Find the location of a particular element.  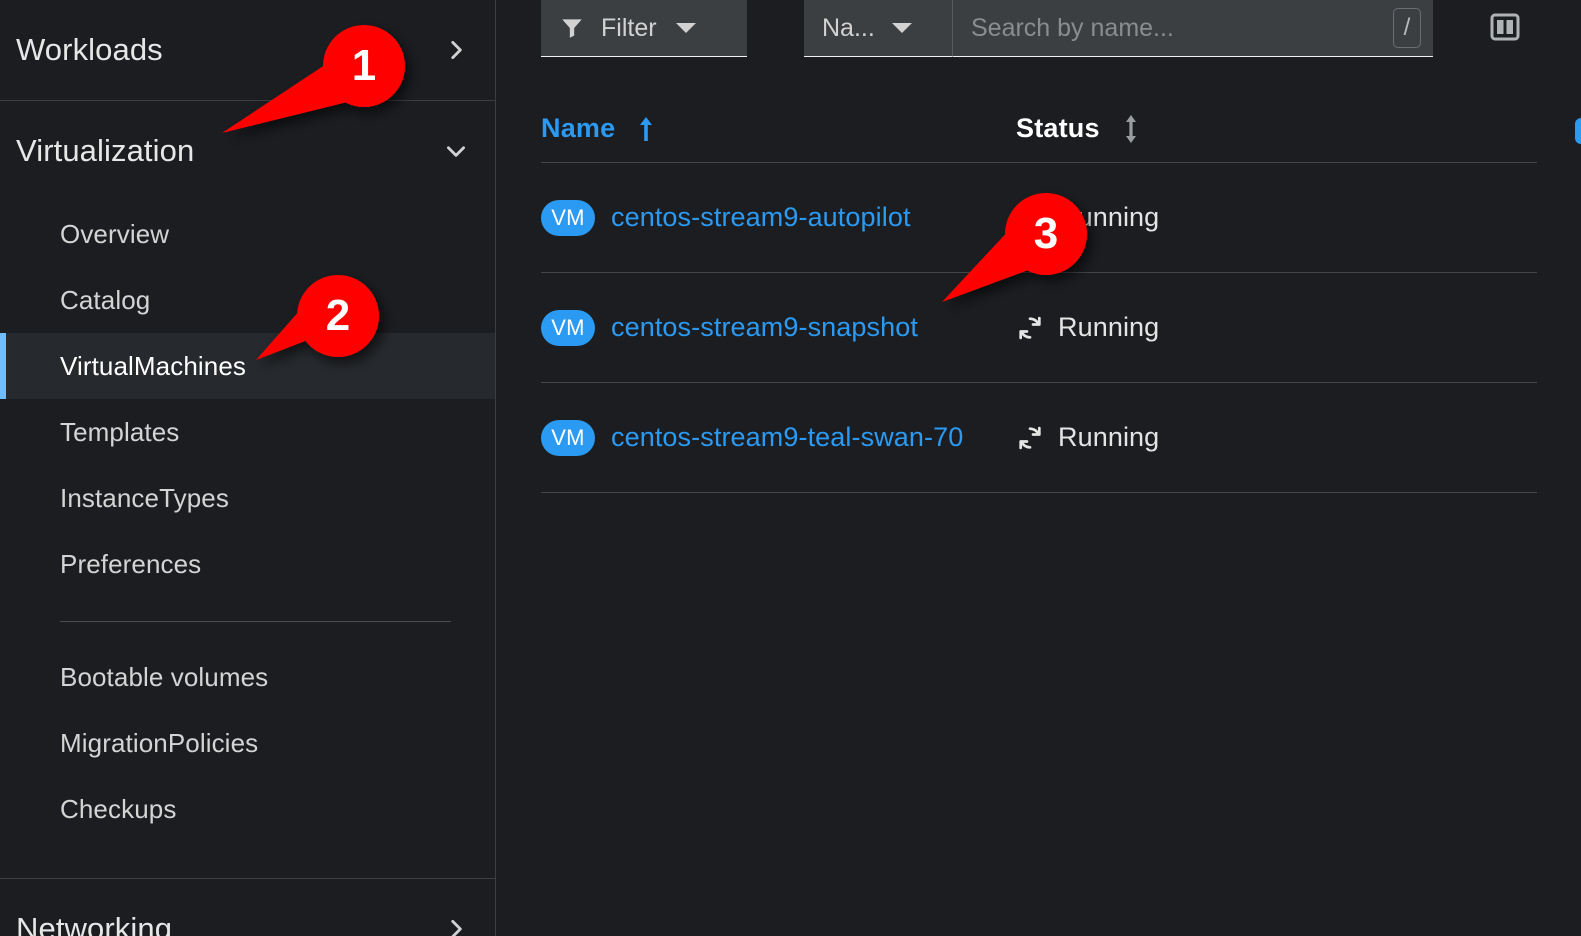

sidebar-section-virtualization: Virtualization is located at coordinates (247, 151).